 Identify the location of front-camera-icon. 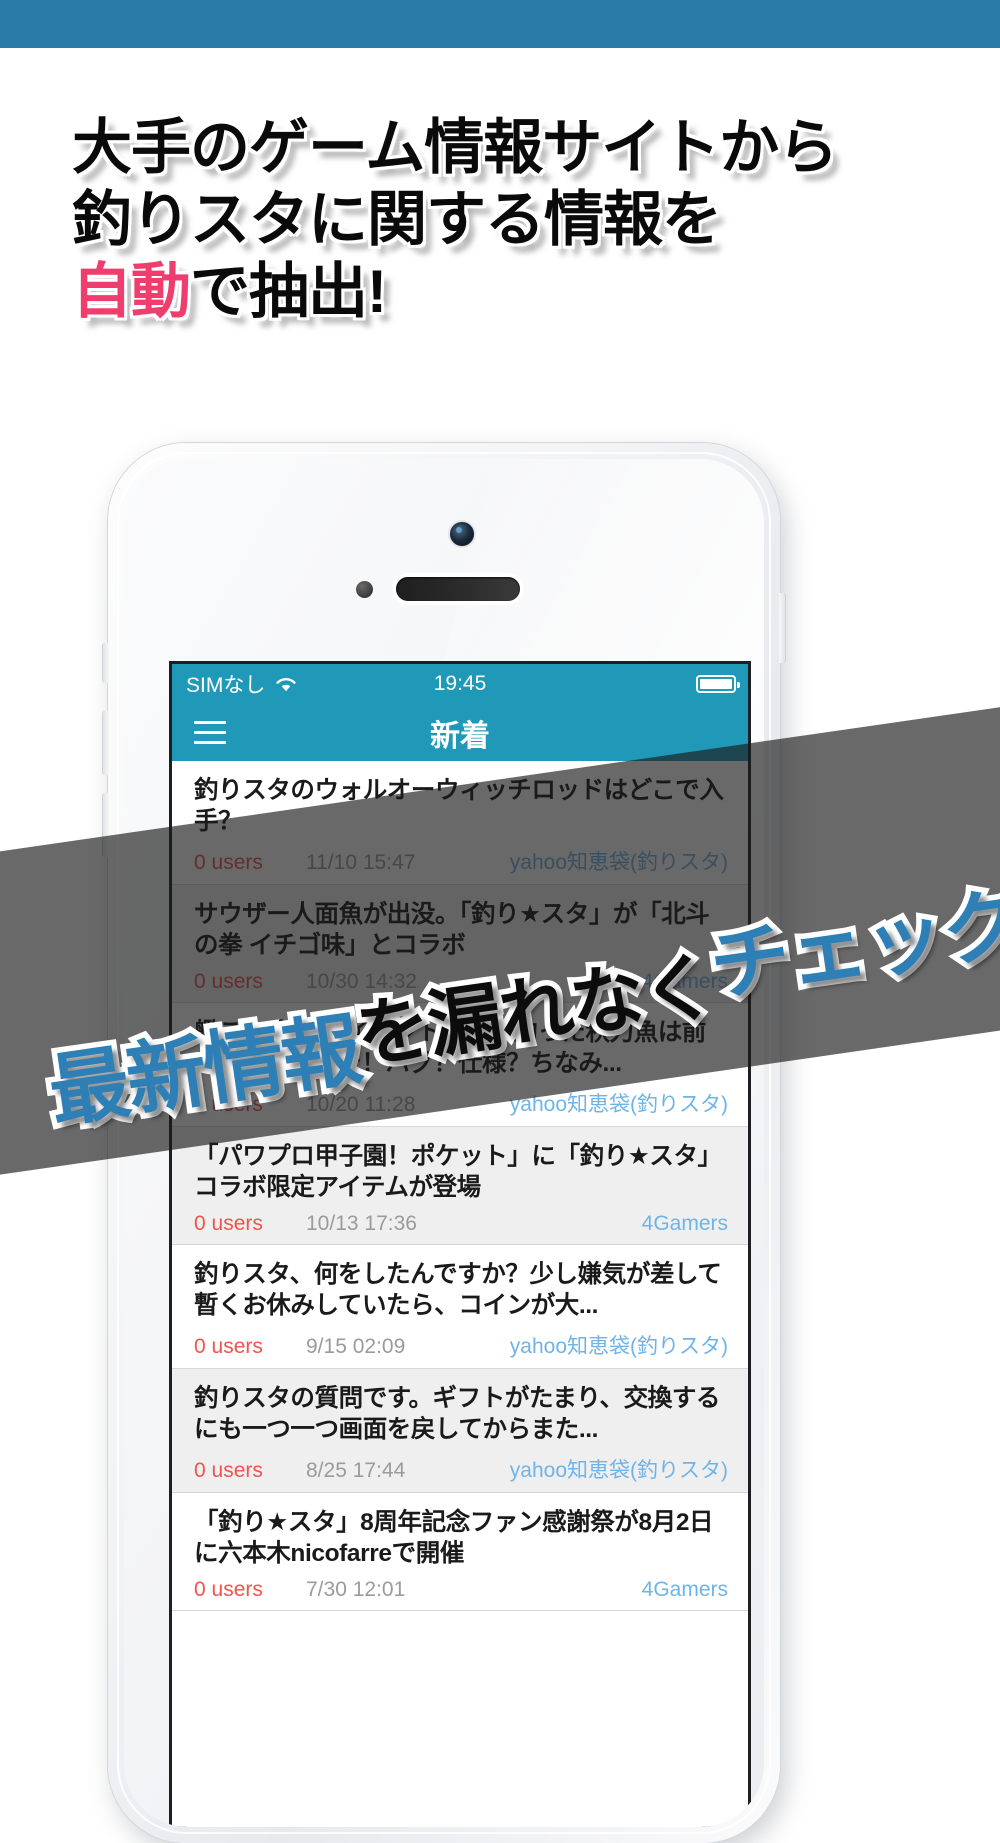
(462, 534).